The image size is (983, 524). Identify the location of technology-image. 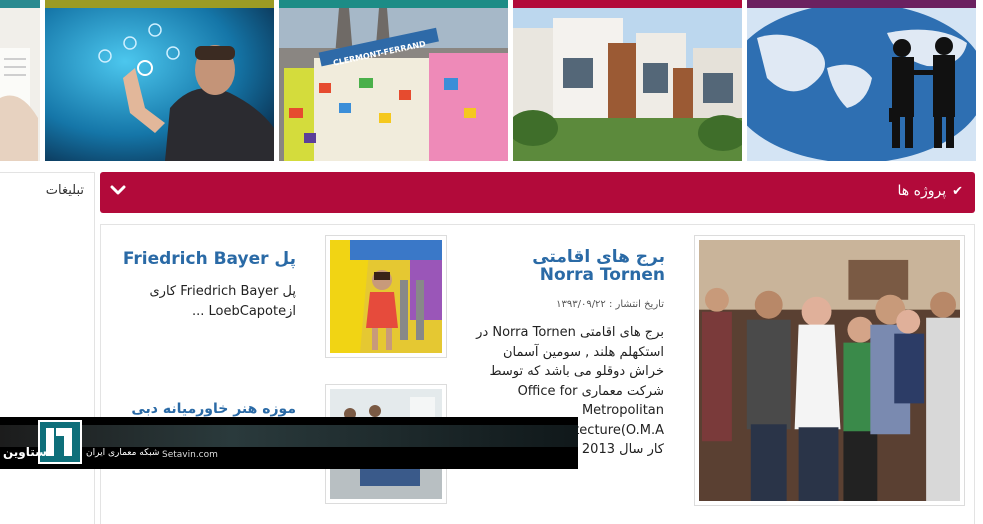
(159, 84).